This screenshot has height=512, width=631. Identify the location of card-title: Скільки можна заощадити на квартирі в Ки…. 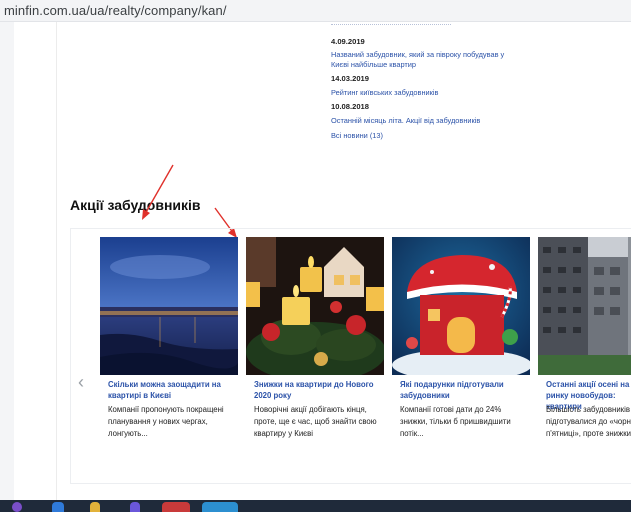
(171, 390).